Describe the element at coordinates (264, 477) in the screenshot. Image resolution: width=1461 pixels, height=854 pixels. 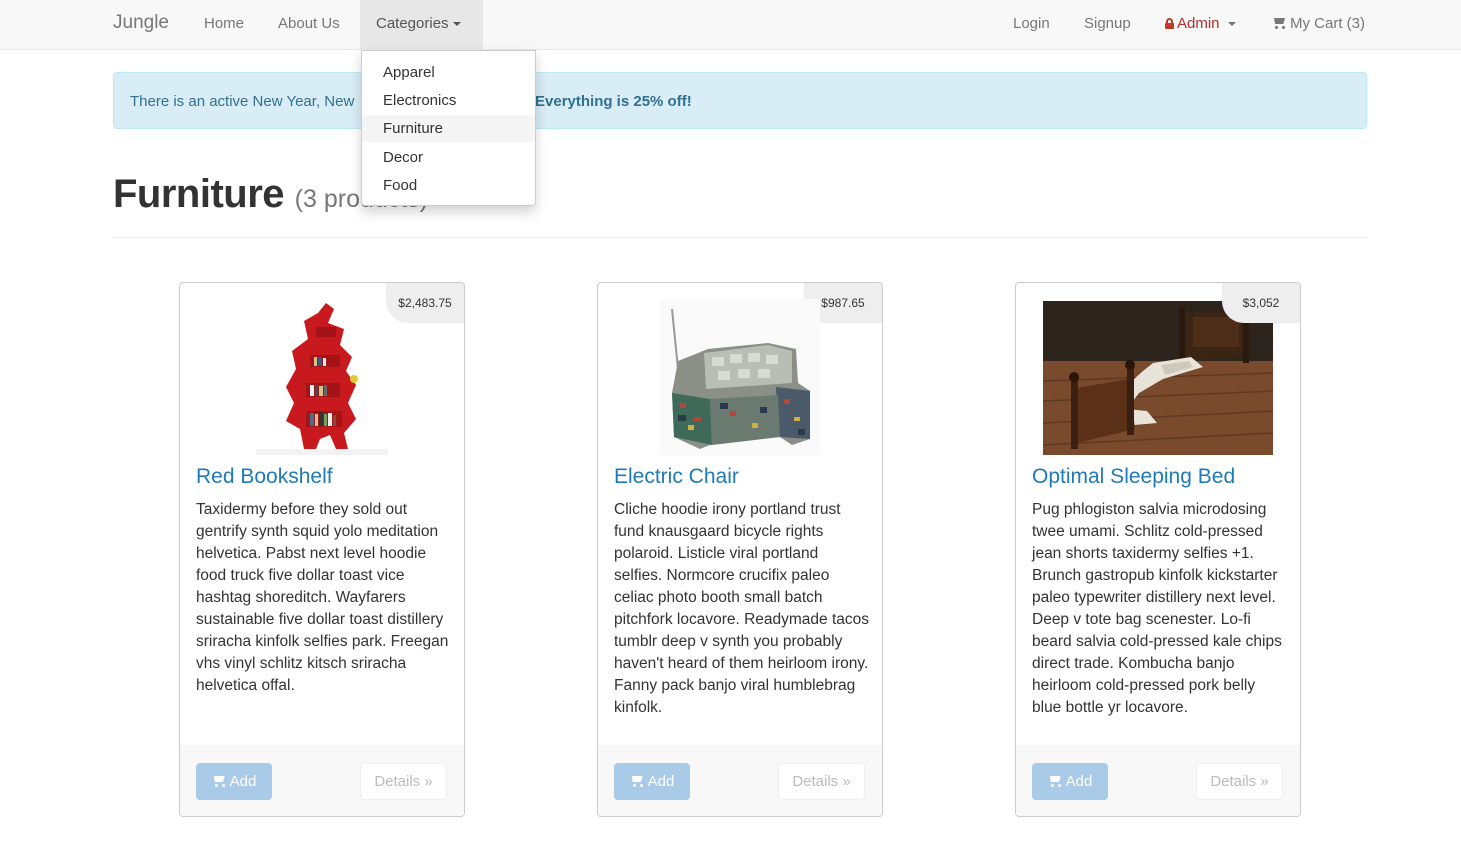
I see `product-title-link: Red Bookshelf` at that location.